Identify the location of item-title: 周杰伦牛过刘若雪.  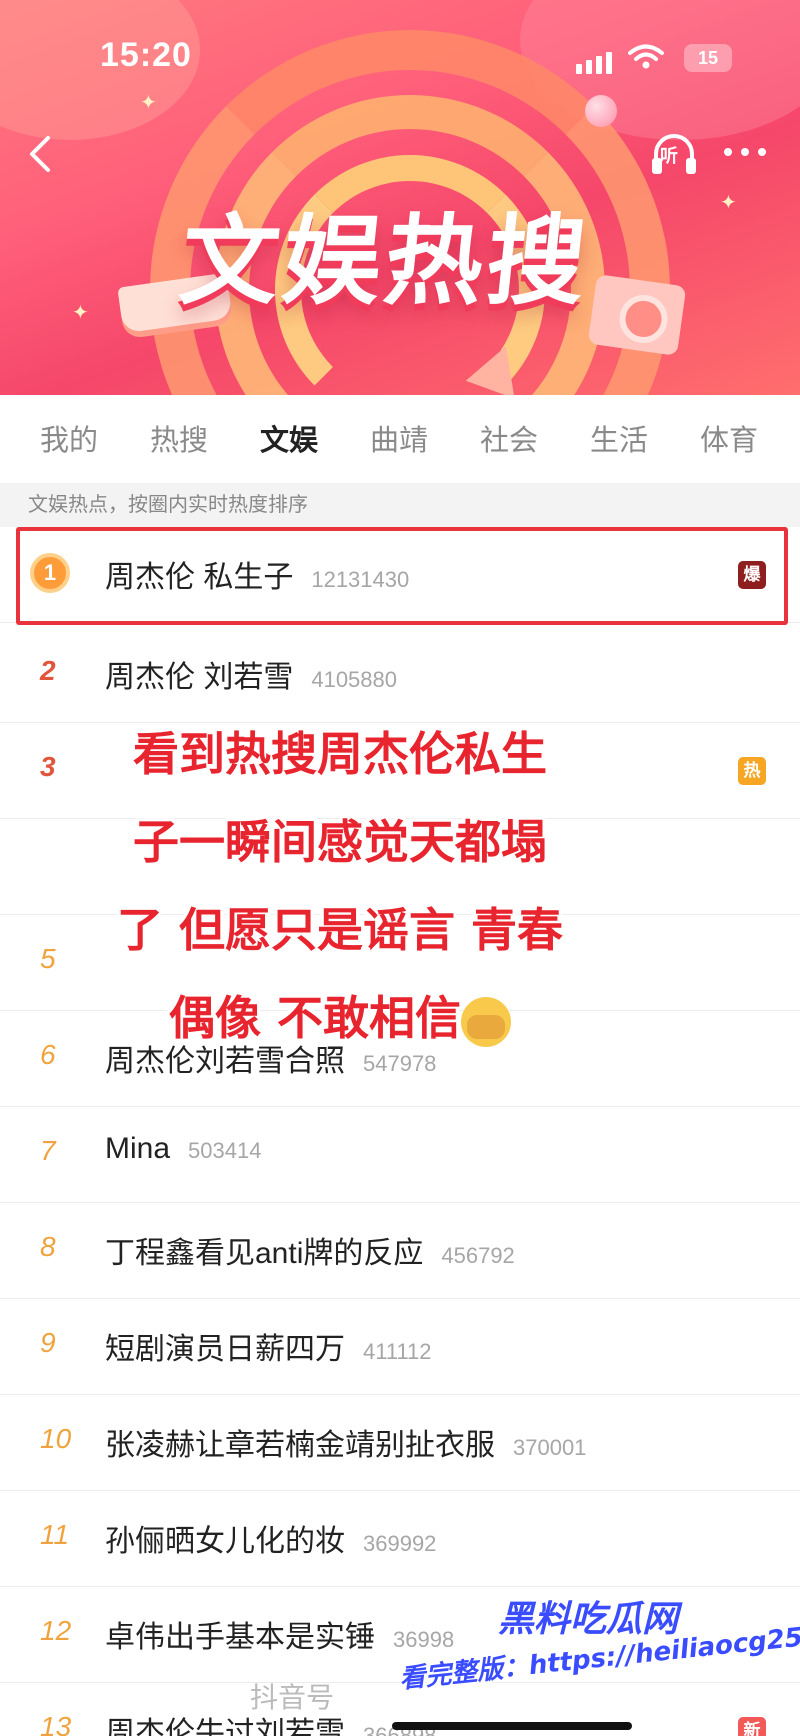
(225, 1726).